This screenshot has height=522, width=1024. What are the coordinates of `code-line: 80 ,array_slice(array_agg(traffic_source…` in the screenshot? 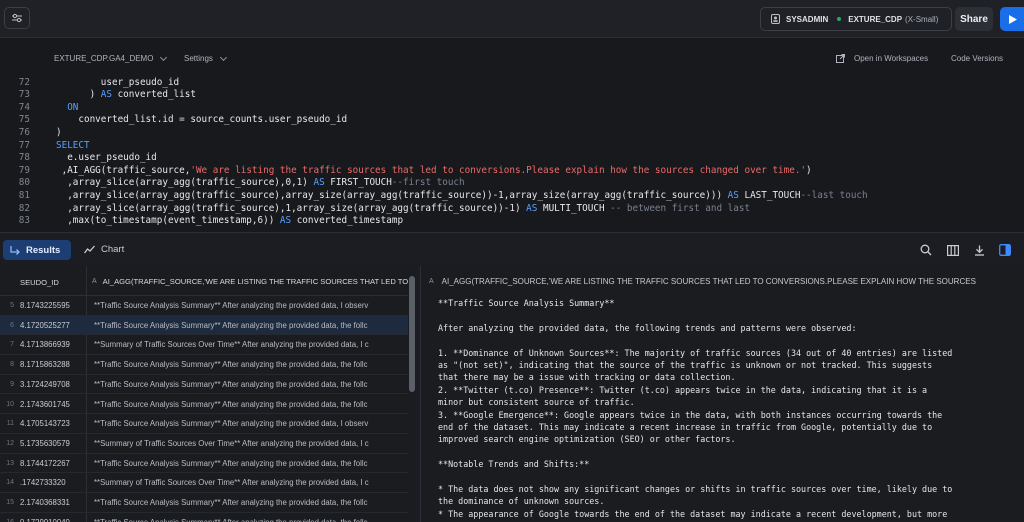 It's located at (512, 183).